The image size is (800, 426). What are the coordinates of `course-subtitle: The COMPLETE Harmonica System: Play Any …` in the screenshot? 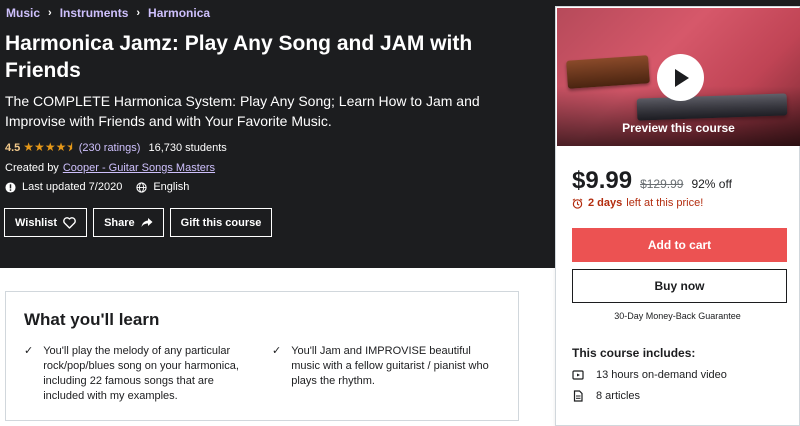 It's located at (242, 111).